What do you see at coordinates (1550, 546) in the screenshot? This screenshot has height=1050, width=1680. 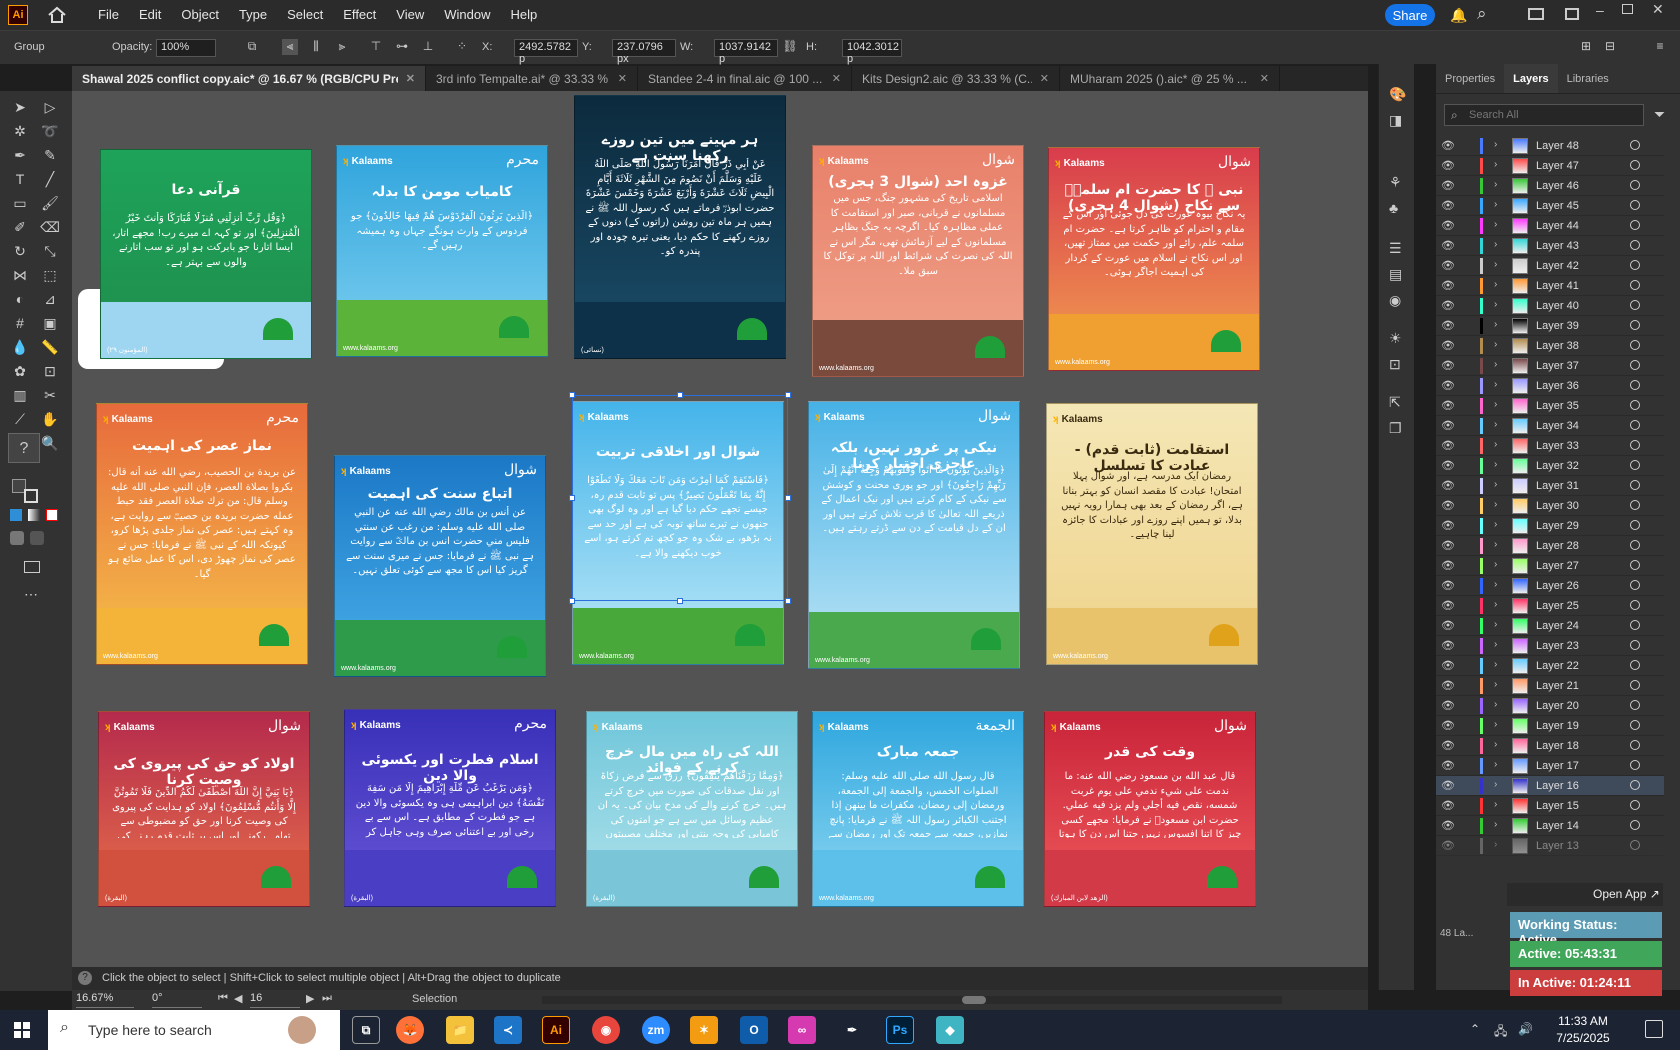 I see `layer-row: 👁 › Layer 28` at bounding box center [1550, 546].